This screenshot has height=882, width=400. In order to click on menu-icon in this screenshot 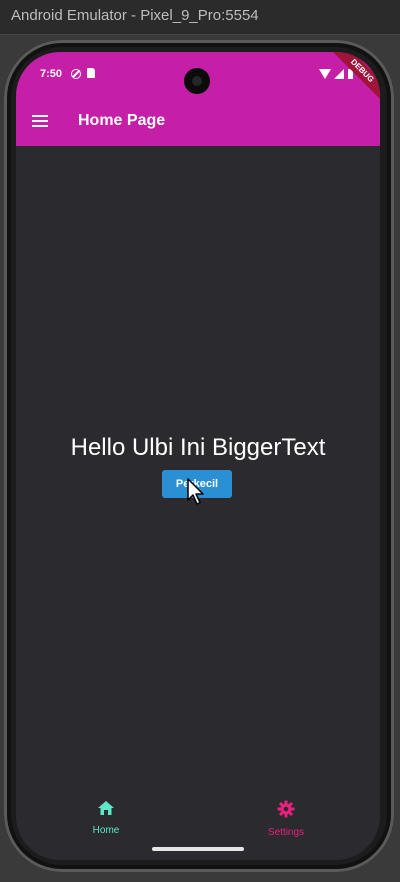, I will do `click(40, 121)`.